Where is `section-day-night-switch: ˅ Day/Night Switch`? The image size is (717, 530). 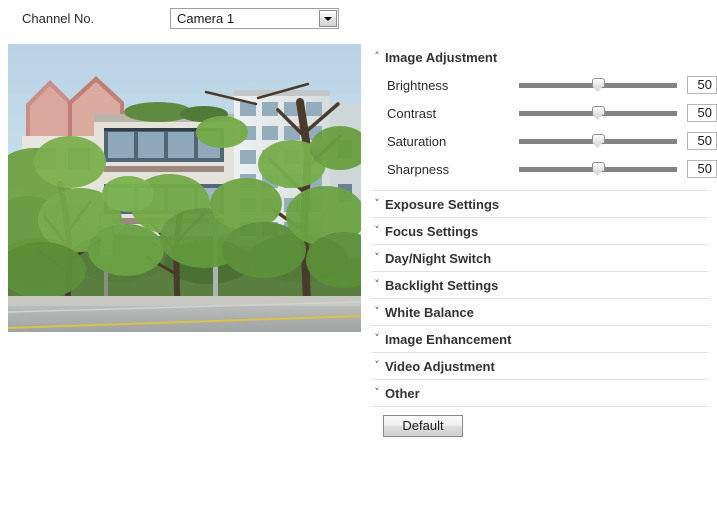 section-day-night-switch: ˅ Day/Night Switch is located at coordinates (540, 258).